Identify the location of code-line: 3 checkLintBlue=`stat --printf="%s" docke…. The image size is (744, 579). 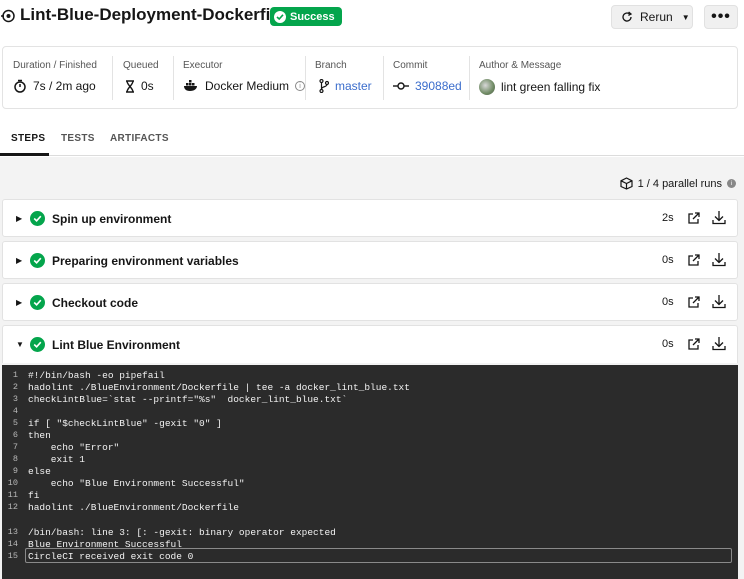
(368, 400).